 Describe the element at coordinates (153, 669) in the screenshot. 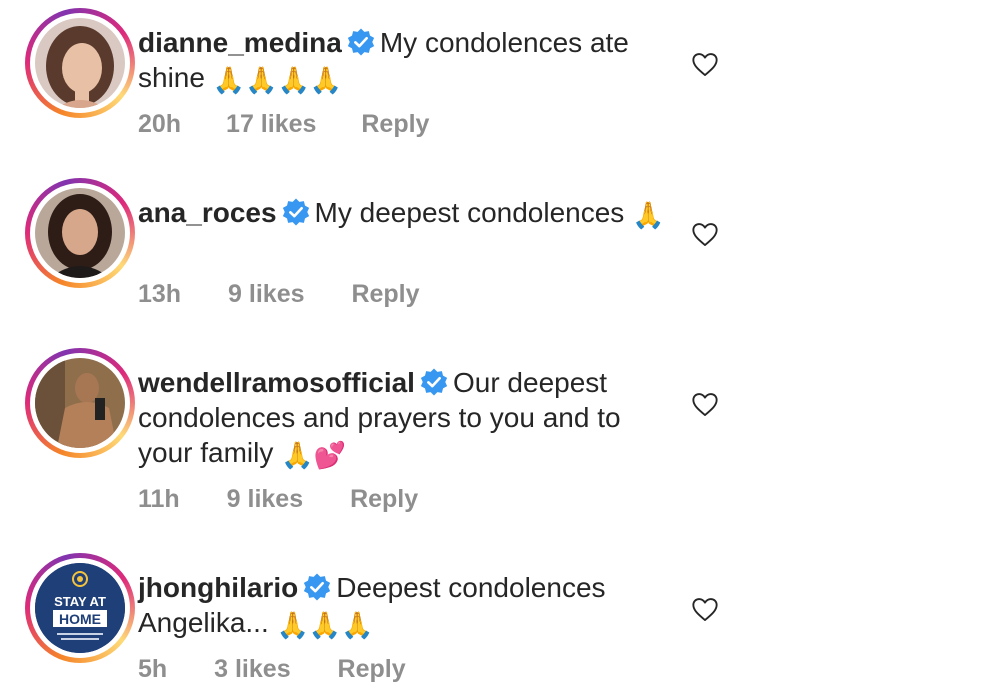

I see `comment-time: 5h` at that location.